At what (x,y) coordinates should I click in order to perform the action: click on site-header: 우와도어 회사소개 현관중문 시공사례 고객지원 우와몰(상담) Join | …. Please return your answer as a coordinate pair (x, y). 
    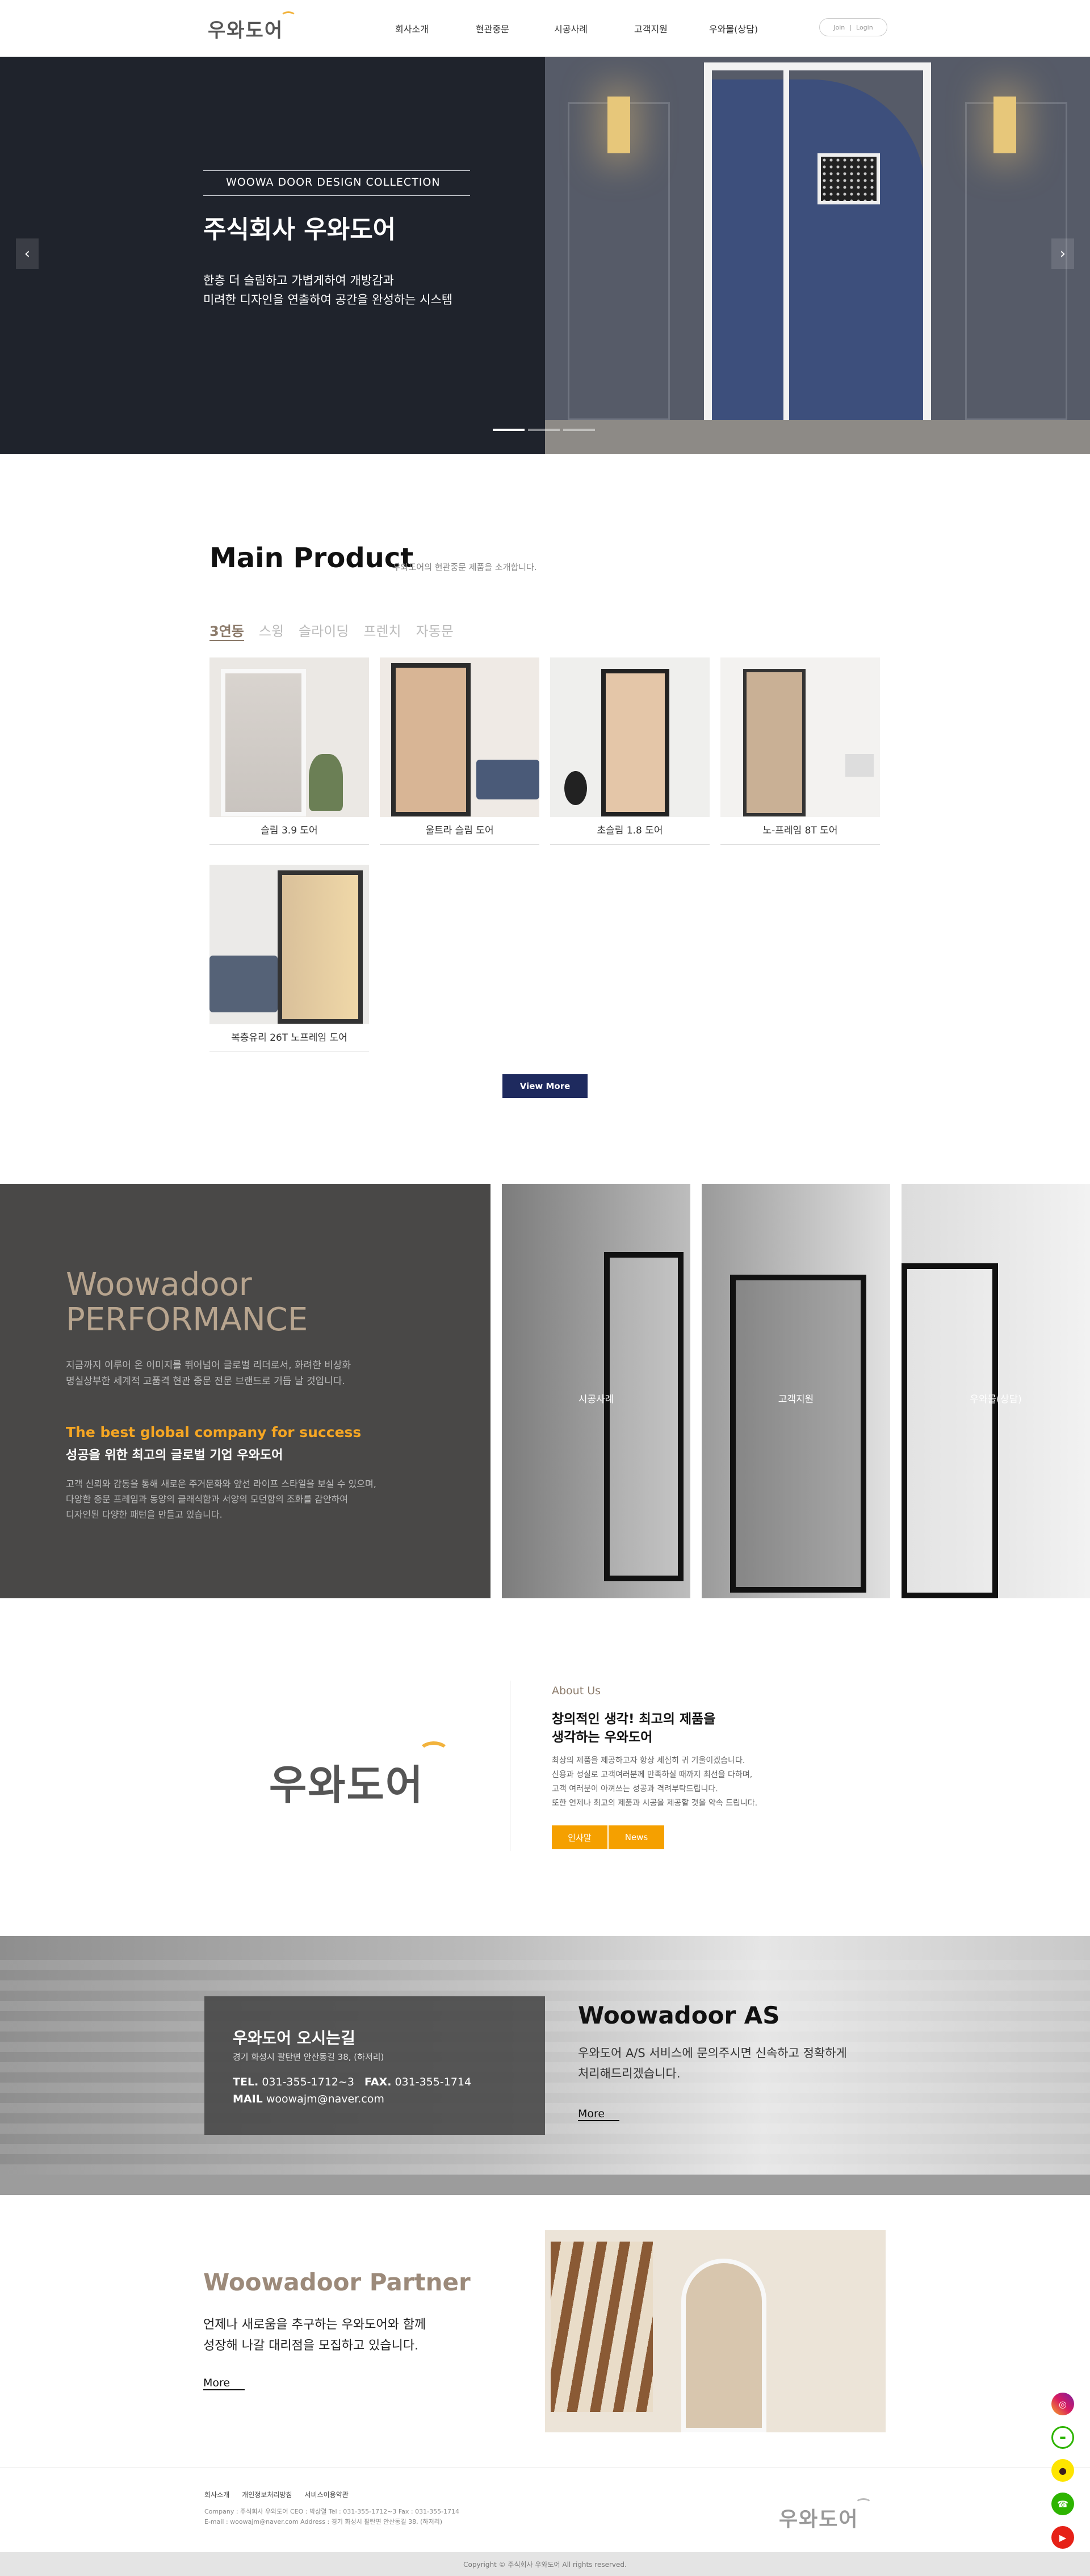
    Looking at the image, I should click on (545, 28).